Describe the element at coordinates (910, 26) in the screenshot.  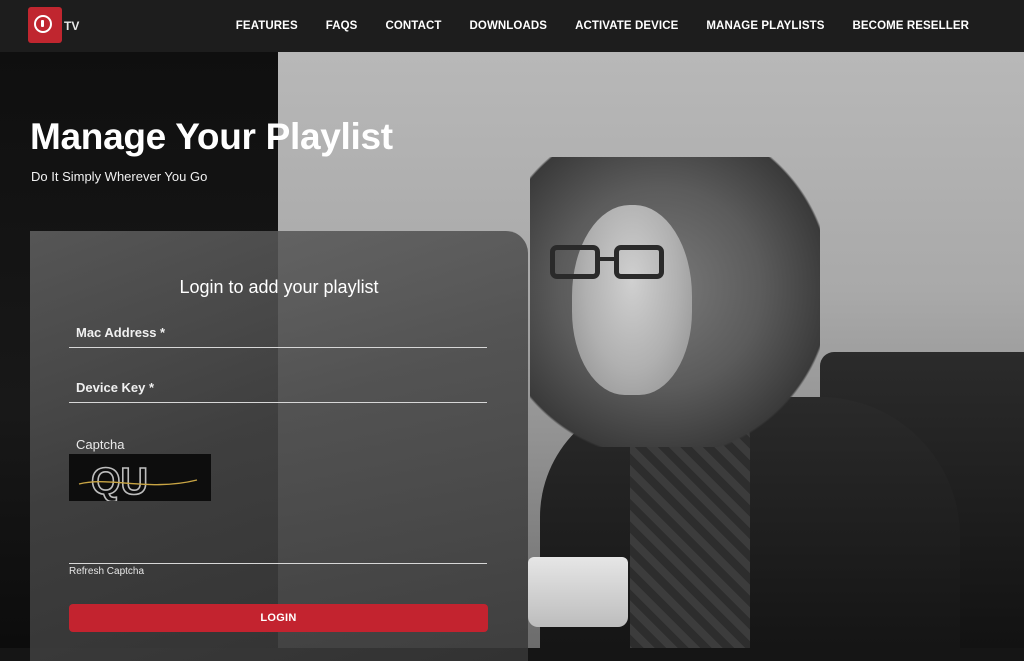
I see `nav-item-become-reseller: BECOME RESELLER` at that location.